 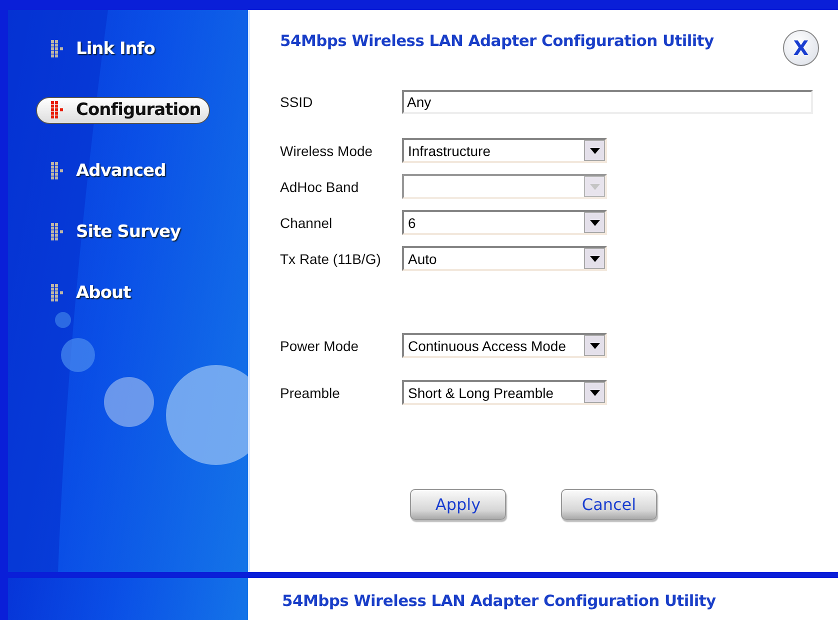 What do you see at coordinates (504, 345) in the screenshot?
I see `dropdown: Continuous Access Mode` at bounding box center [504, 345].